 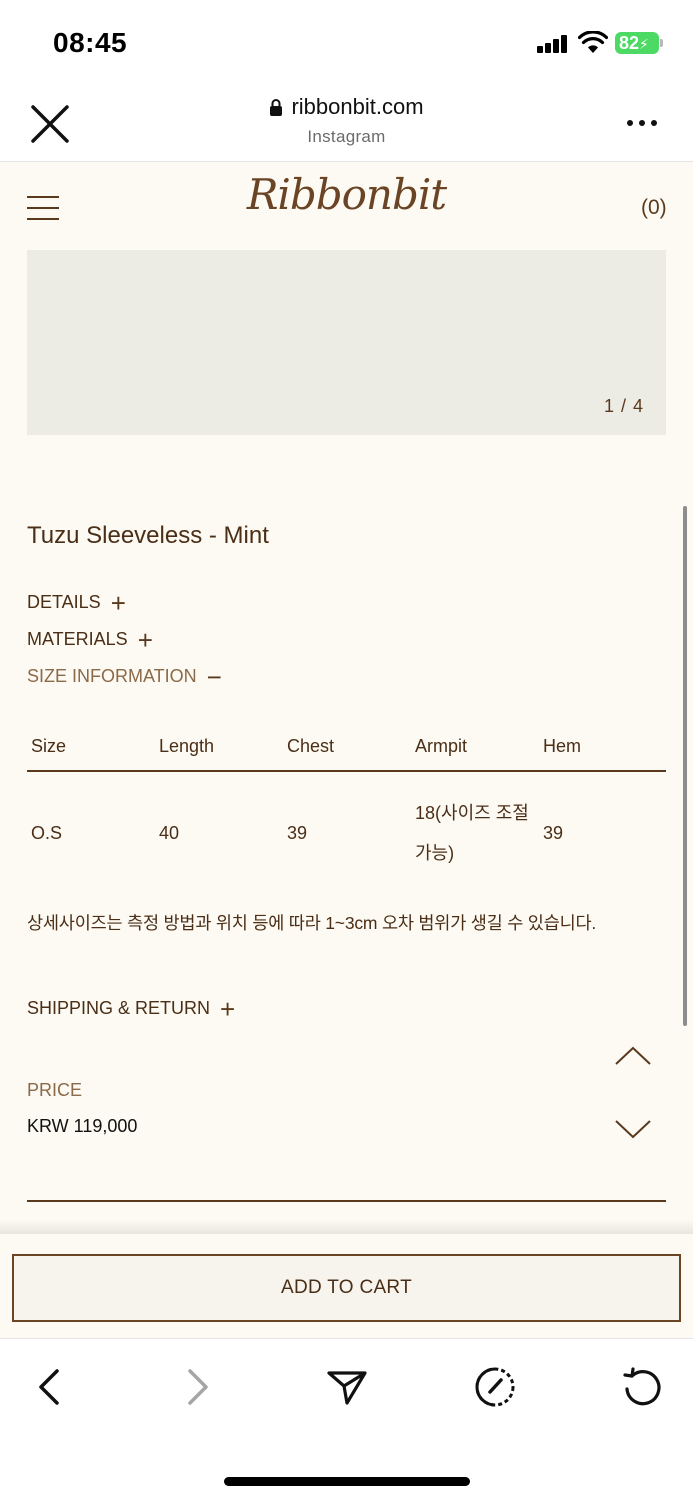 What do you see at coordinates (346, 136) in the screenshot?
I see `browser-subtitle: Instagram` at bounding box center [346, 136].